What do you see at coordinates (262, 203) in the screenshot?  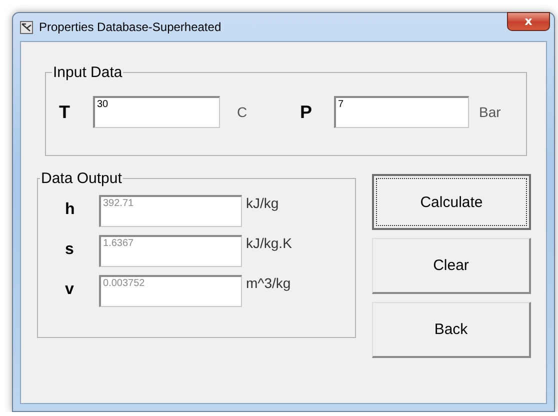 I see `unit-label: kJ/kg` at bounding box center [262, 203].